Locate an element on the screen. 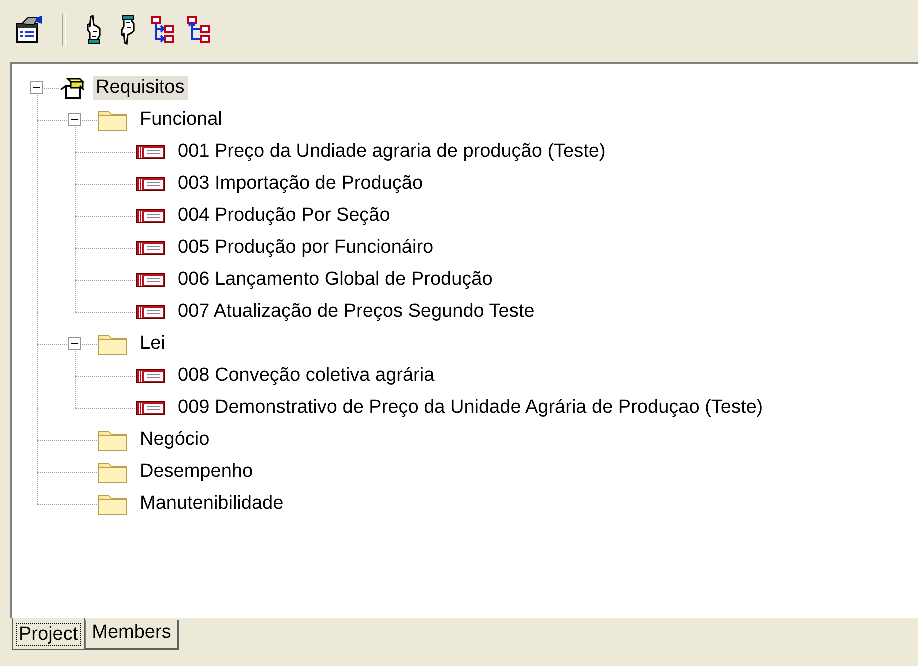 This screenshot has height=666, width=918. tree-item: Manutenibilidade is located at coordinates (212, 504).